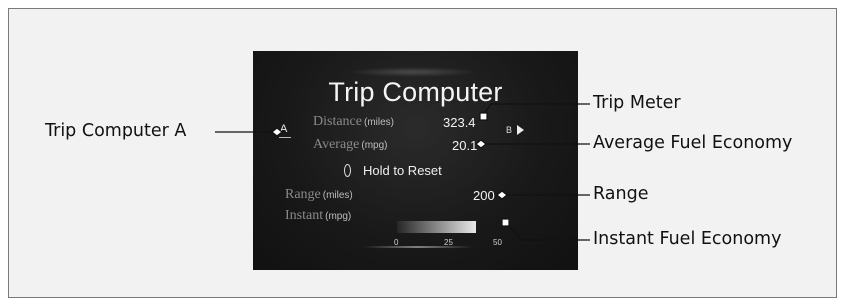  Describe the element at coordinates (505, 222) in the screenshot. I see `anchor-instant-fuel-economy` at that location.